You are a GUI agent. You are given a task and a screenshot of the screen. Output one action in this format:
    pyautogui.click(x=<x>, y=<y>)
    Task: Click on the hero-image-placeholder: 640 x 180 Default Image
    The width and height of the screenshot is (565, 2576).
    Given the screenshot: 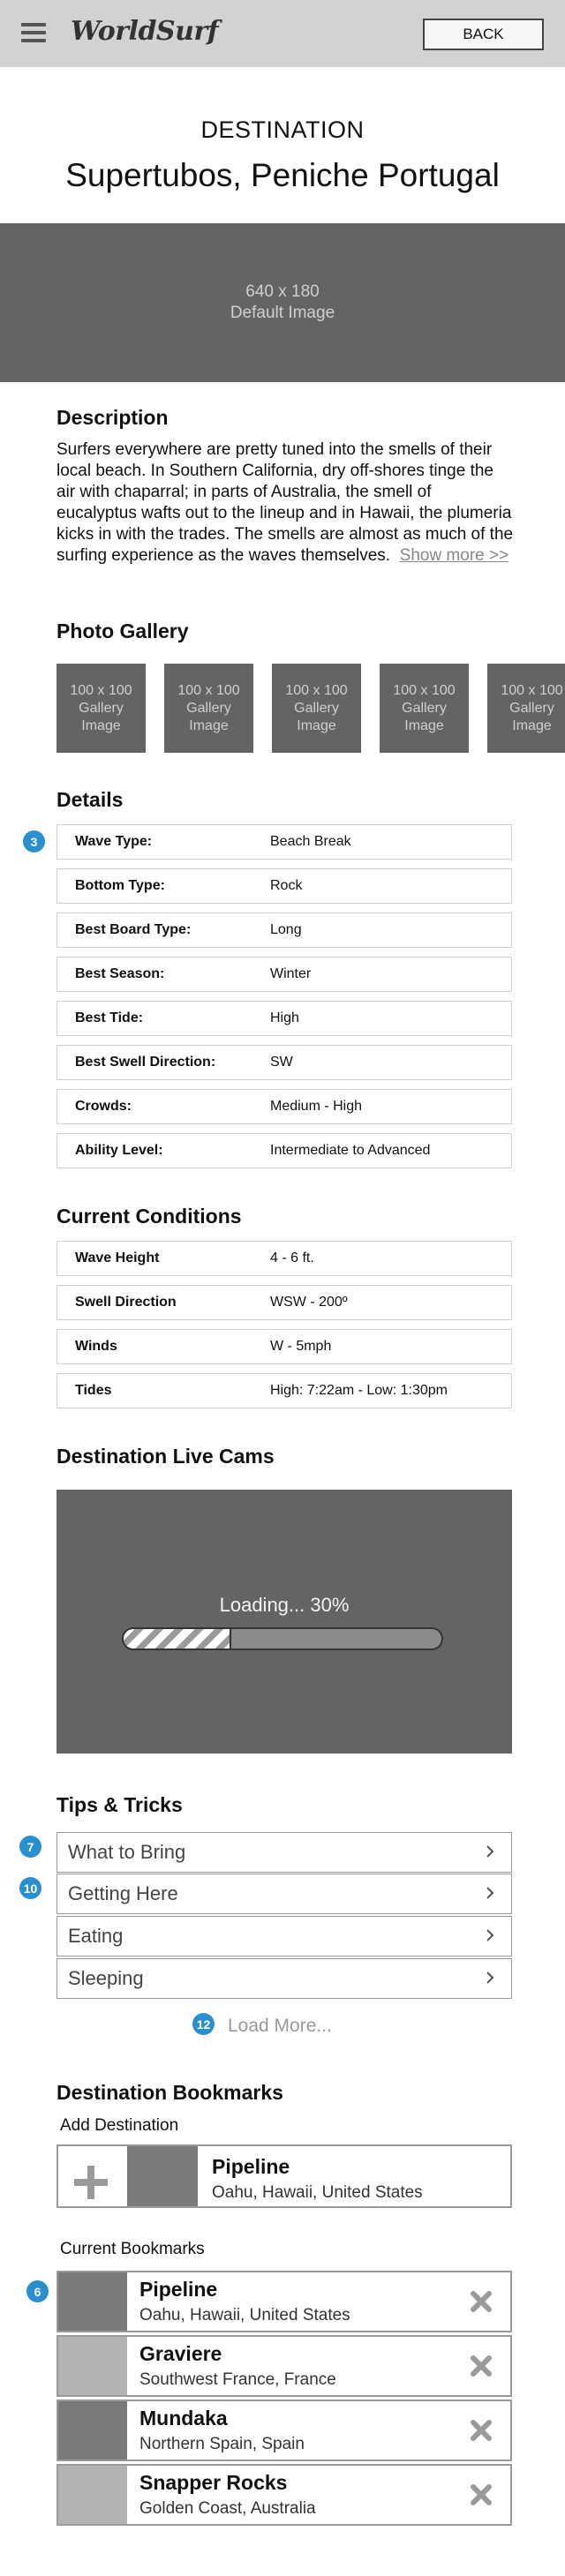 What is the action you would take?
    pyautogui.click(x=282, y=302)
    